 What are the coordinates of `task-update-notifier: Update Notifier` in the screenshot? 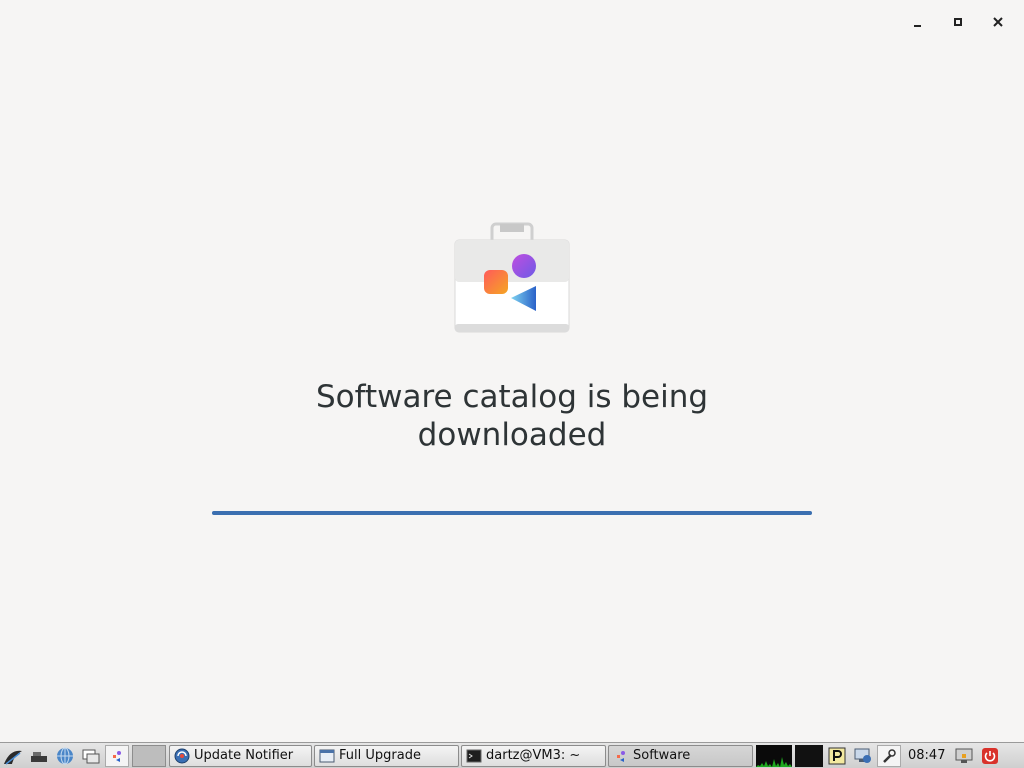 It's located at (240, 755).